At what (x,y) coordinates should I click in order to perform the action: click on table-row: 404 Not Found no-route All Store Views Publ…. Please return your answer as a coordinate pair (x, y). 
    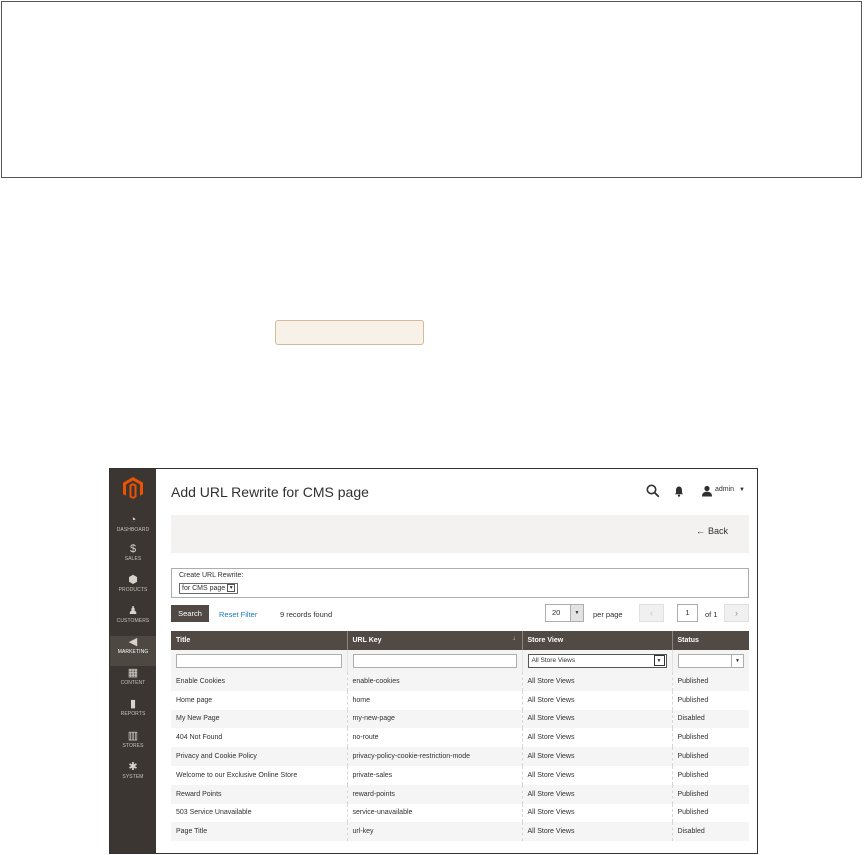
    Looking at the image, I should click on (460, 738).